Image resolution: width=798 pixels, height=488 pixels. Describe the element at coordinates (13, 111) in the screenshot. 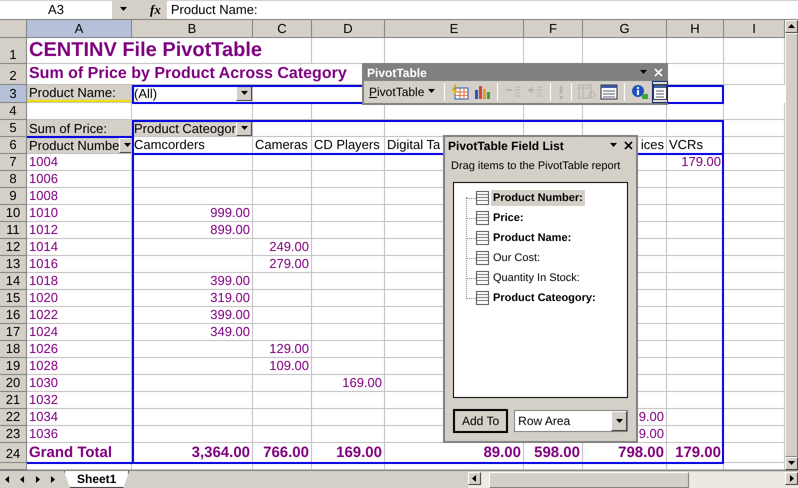

I see `row-header: 4` at that location.